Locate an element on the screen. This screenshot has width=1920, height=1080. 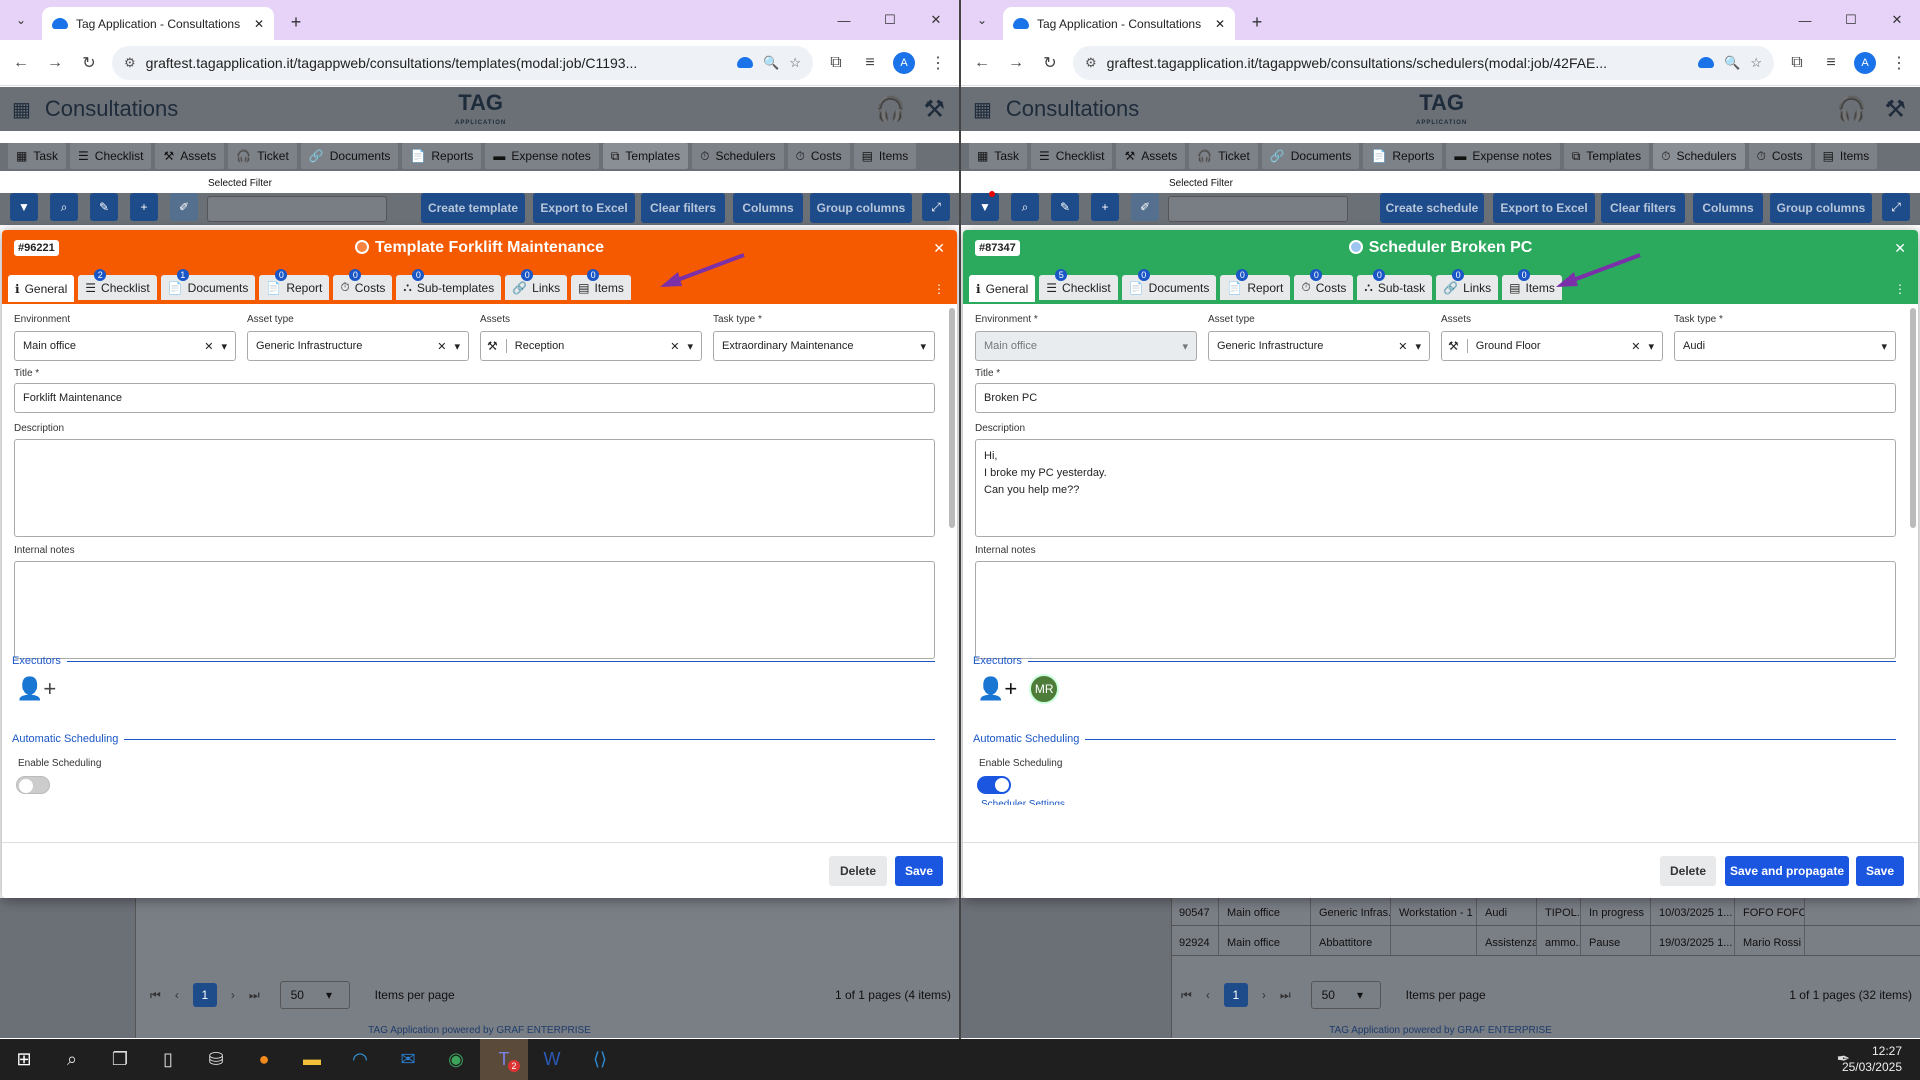
first-page-icon: ⏮ is located at coordinates (1186, 995).